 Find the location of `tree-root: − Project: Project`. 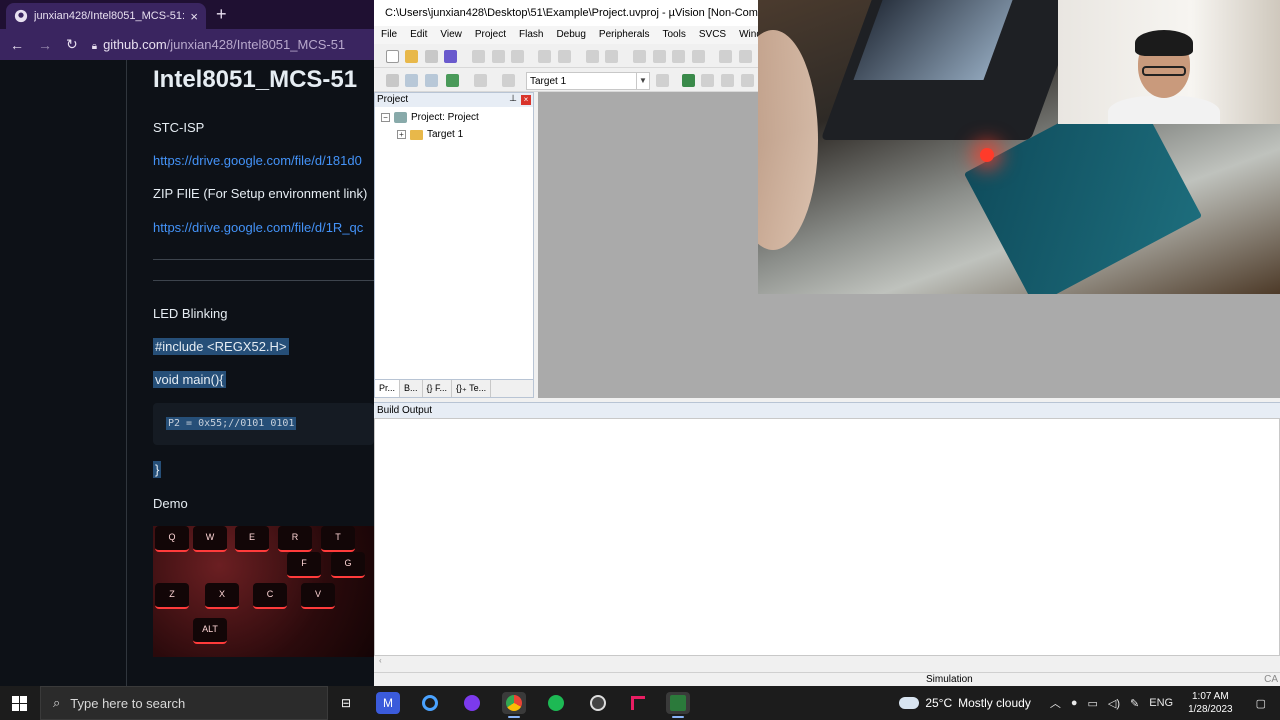

tree-root: − Project: Project is located at coordinates (430, 117).